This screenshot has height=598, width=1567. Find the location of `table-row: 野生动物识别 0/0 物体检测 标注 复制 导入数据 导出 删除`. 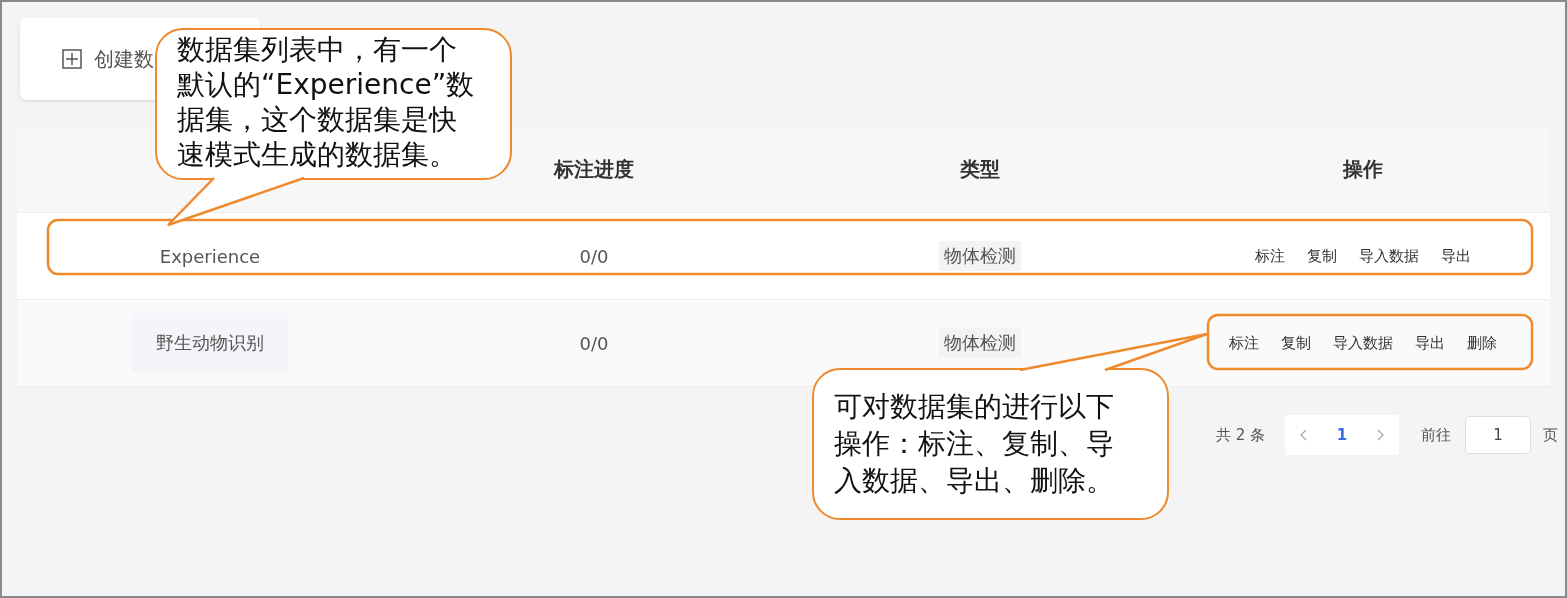

table-row: 野生动物识别 0/0 物体检测 标注 复制 导入数据 导出 删除 is located at coordinates (783, 343).